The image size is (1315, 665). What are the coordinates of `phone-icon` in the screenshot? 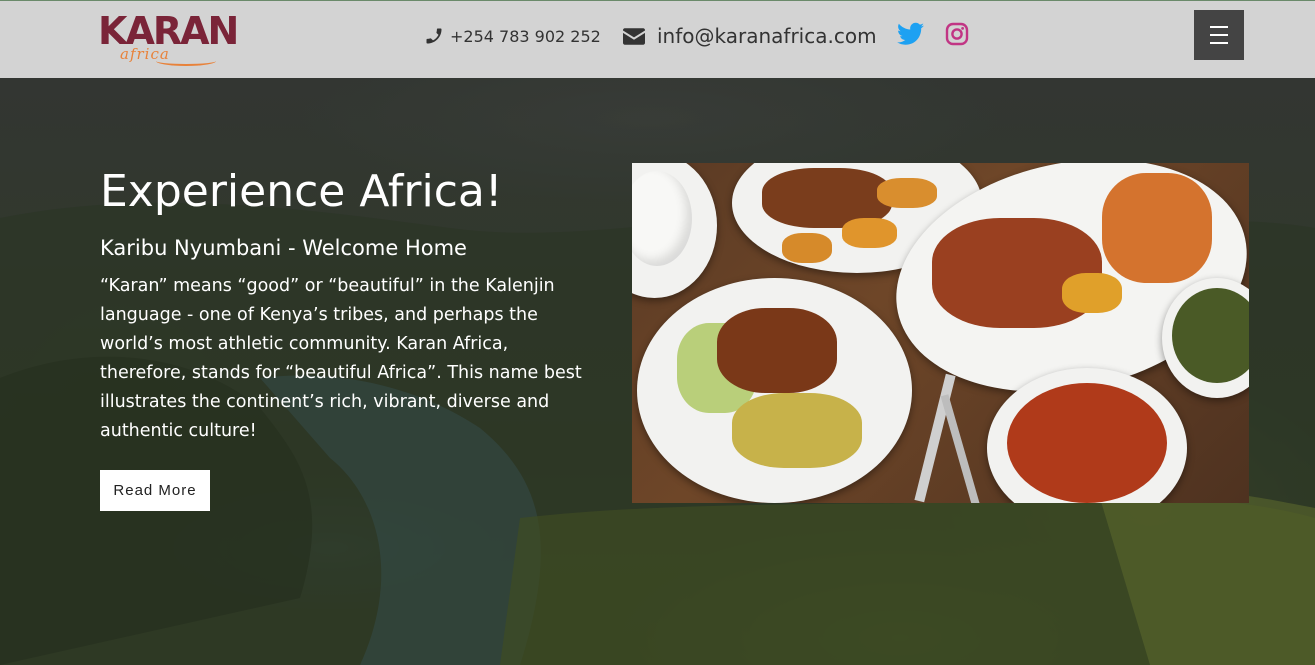 It's located at (434, 36).